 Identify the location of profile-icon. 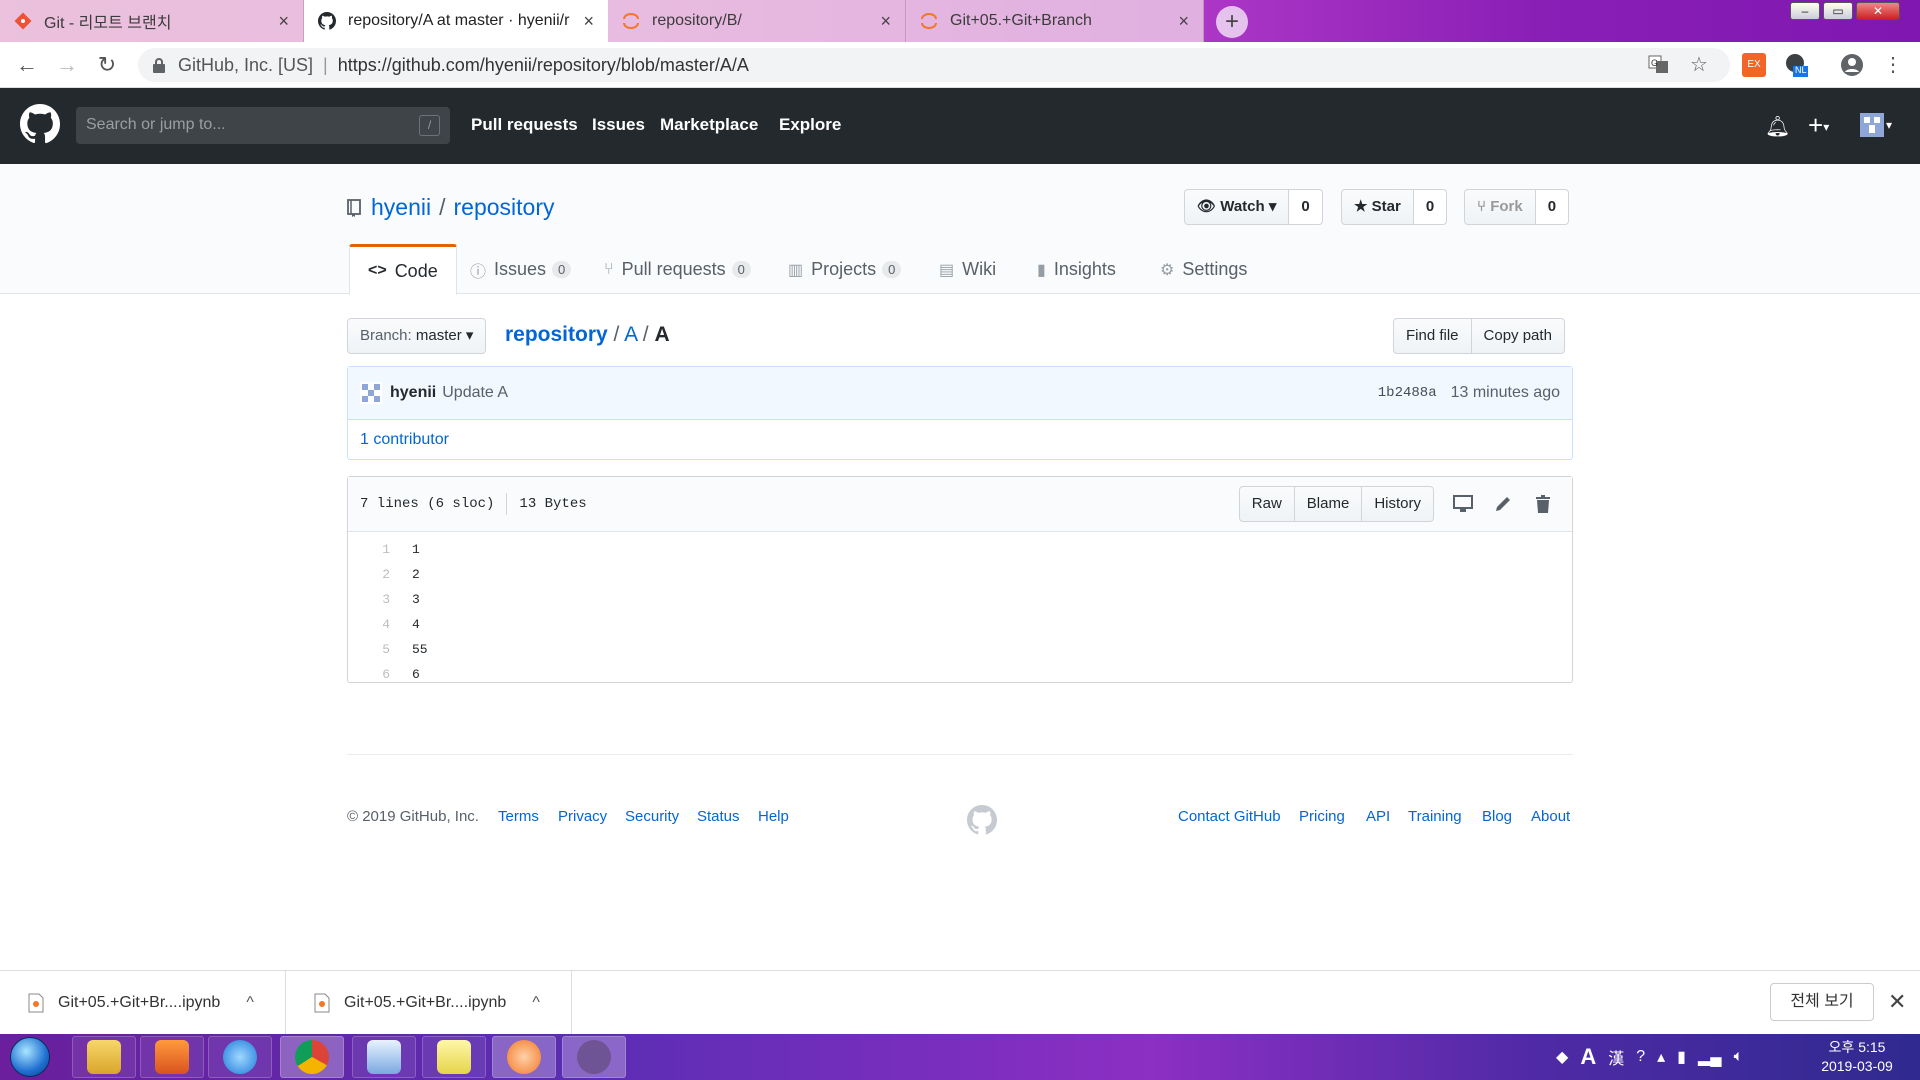
(1852, 65).